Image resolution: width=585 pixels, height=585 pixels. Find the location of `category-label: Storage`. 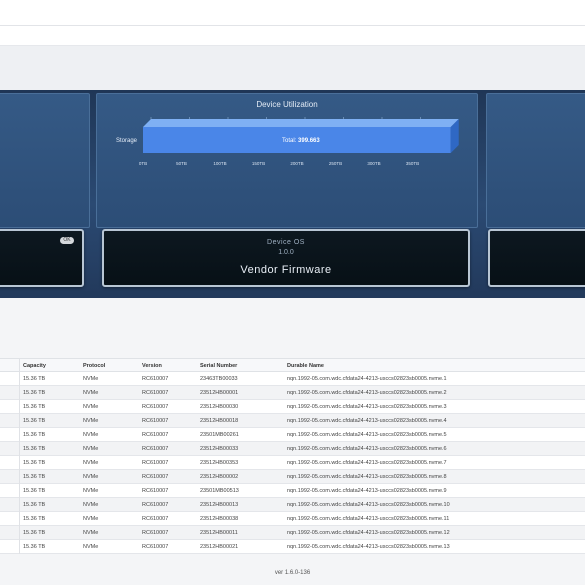

category-label: Storage is located at coordinates (127, 141).